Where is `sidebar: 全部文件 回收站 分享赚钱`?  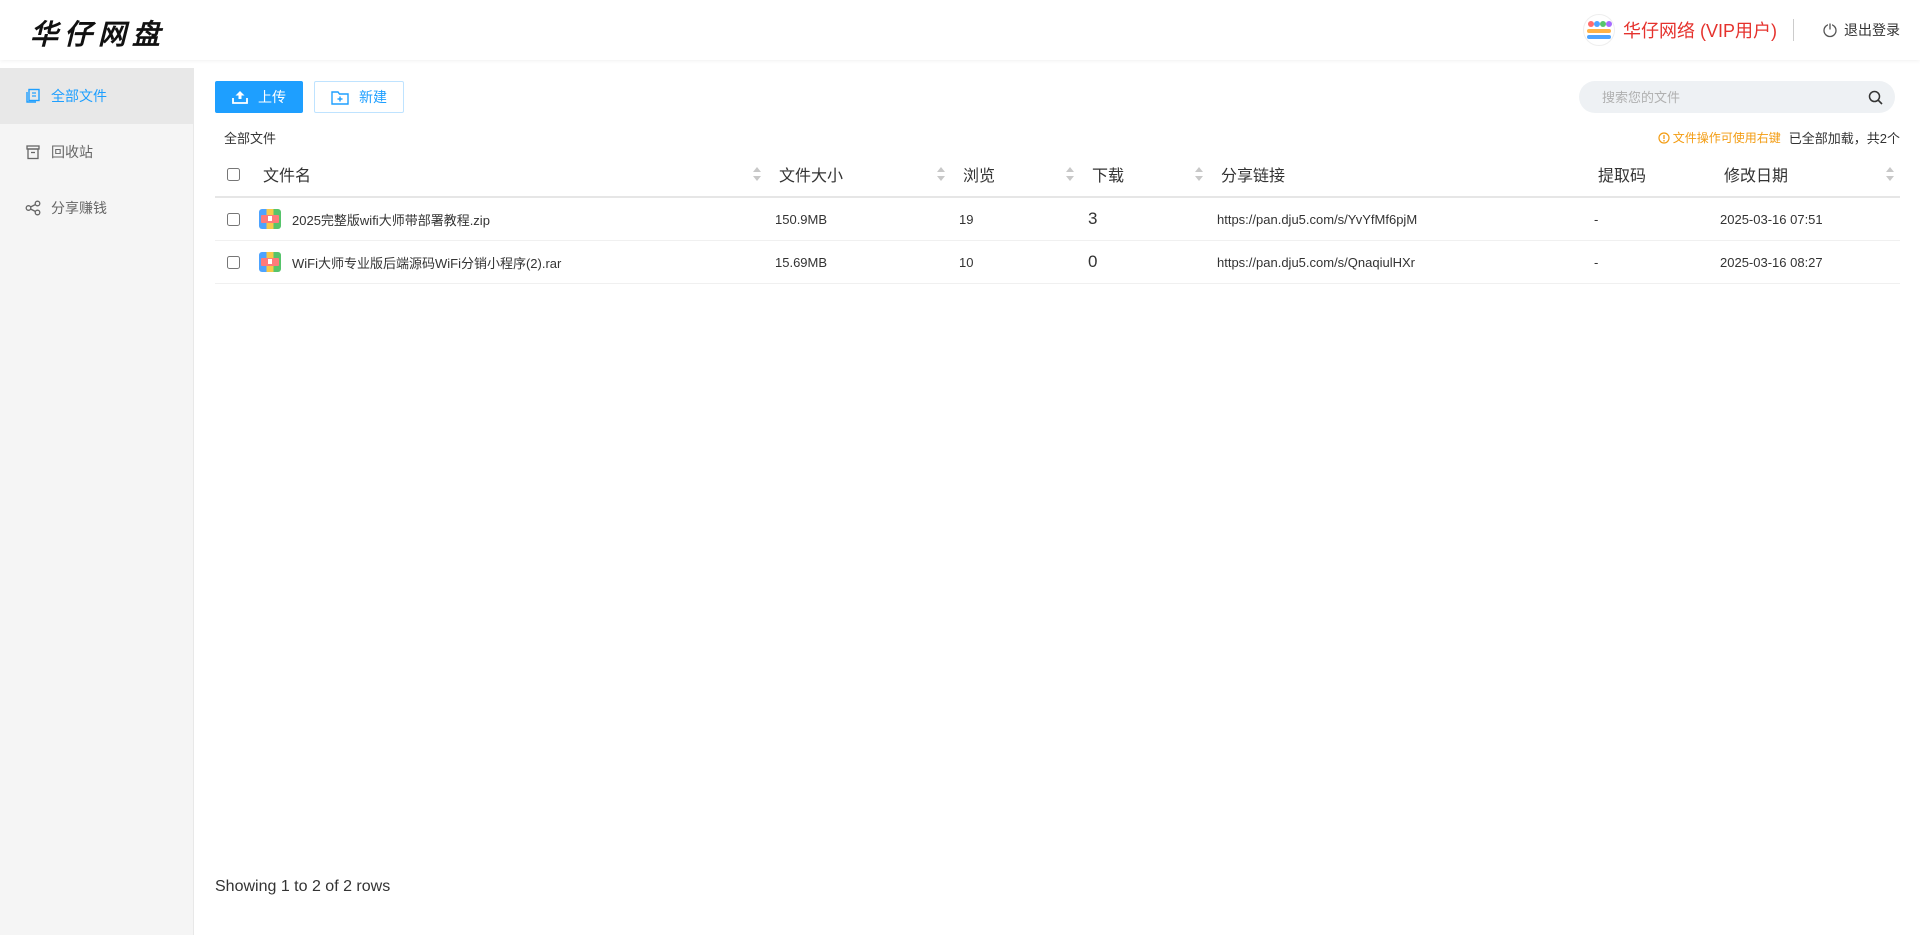 sidebar: 全部文件 回收站 分享赚钱 is located at coordinates (97, 501).